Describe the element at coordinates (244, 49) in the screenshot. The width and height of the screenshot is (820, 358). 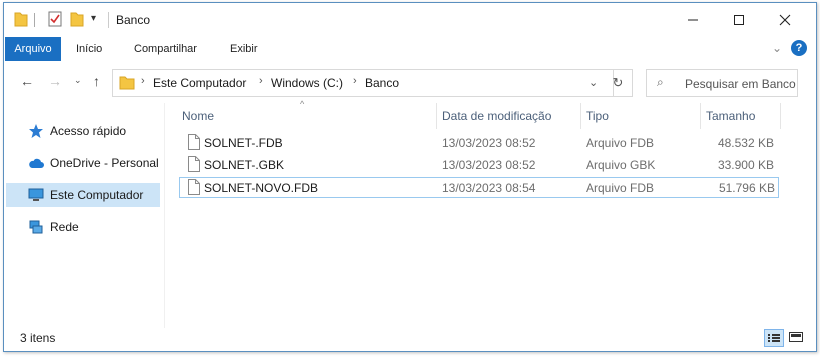
I see `tab-exibir: Exibir` at that location.